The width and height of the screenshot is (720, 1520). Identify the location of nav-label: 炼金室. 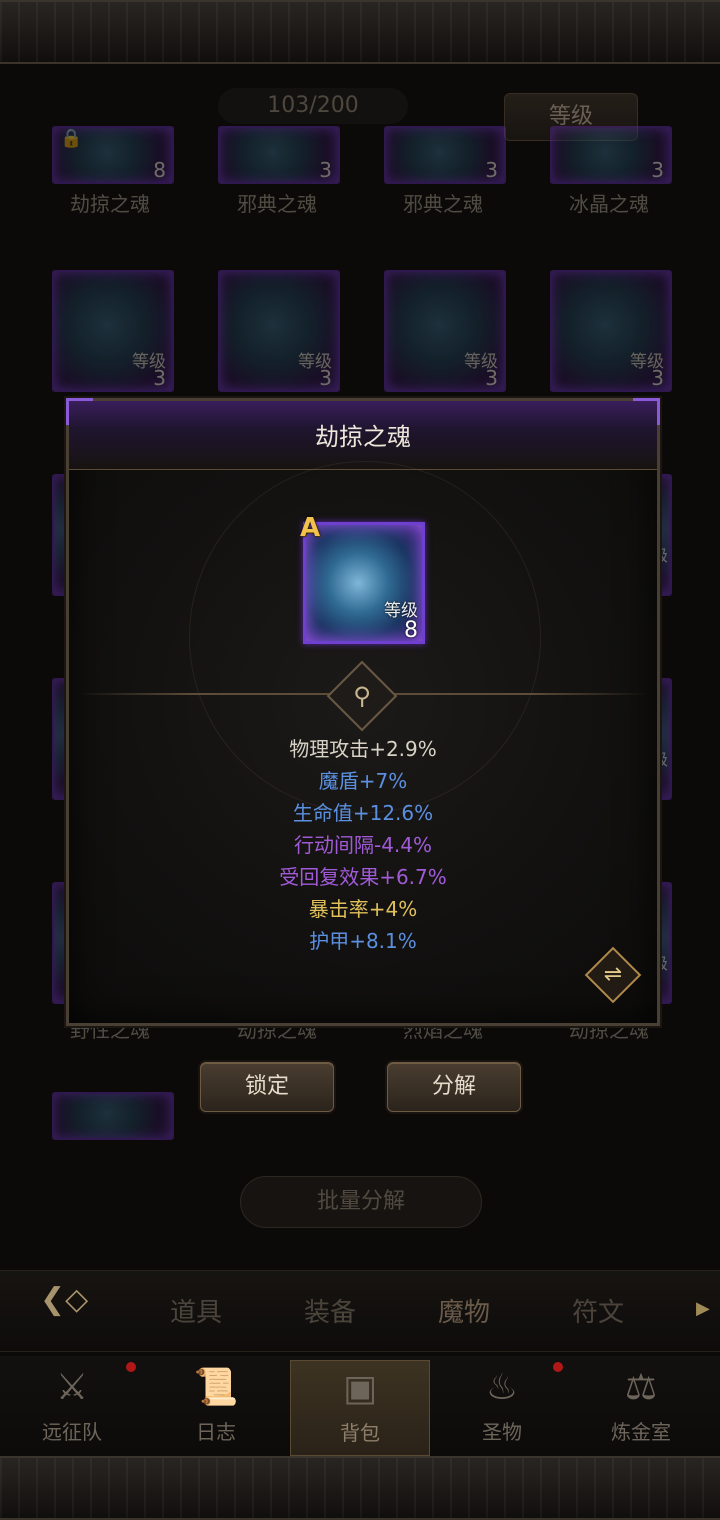
(641, 1432).